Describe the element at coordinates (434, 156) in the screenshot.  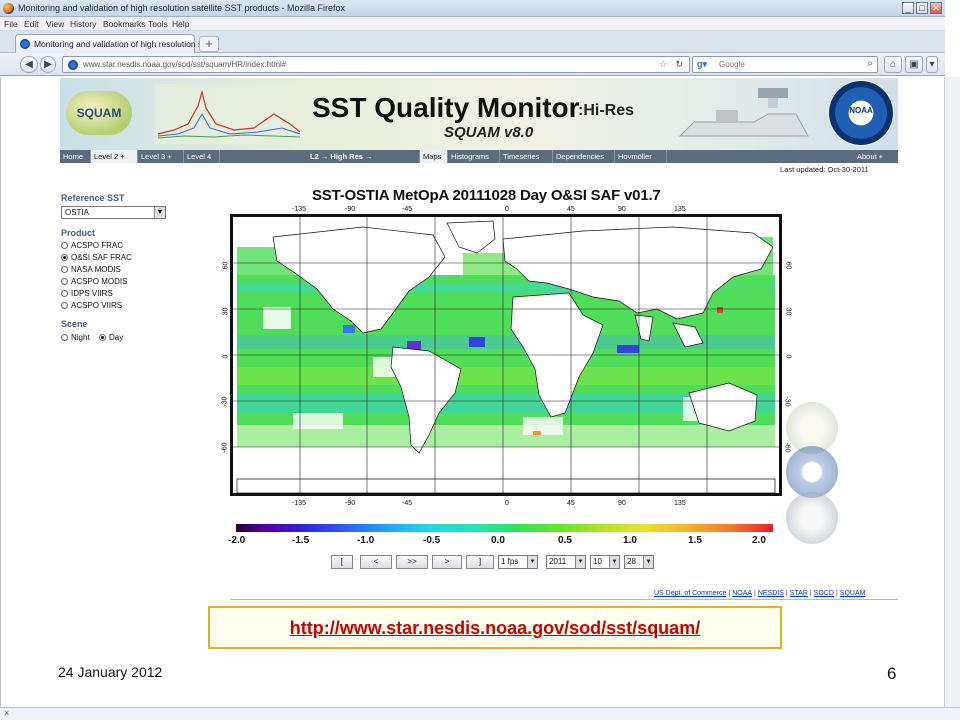
I see `nav-maps: Maps` at that location.